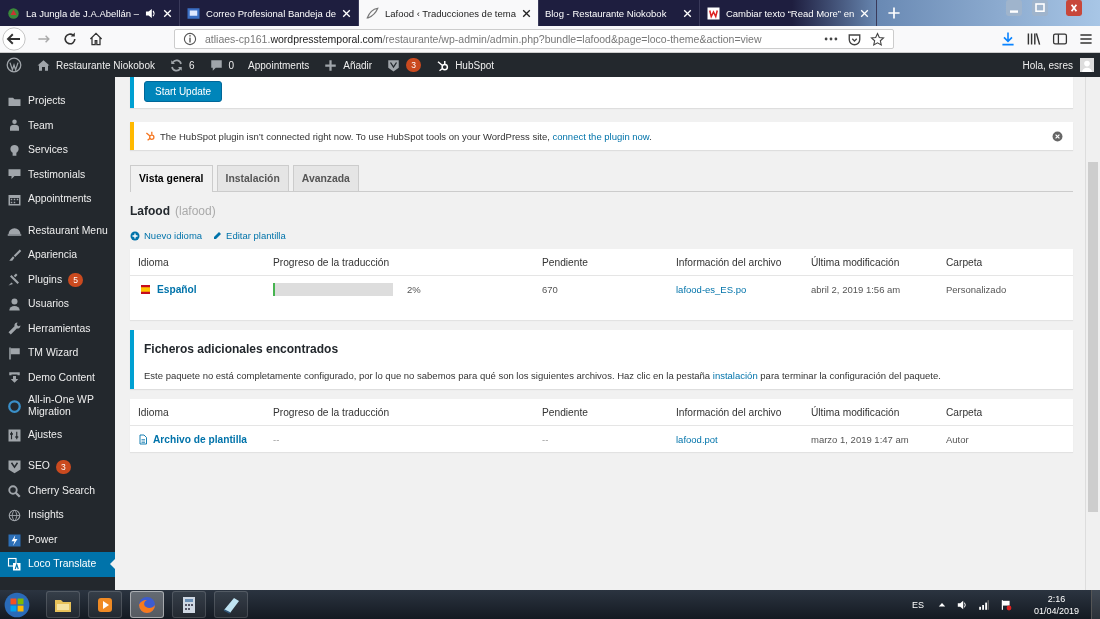  I want to click on speaker-icon, so click(961, 604).